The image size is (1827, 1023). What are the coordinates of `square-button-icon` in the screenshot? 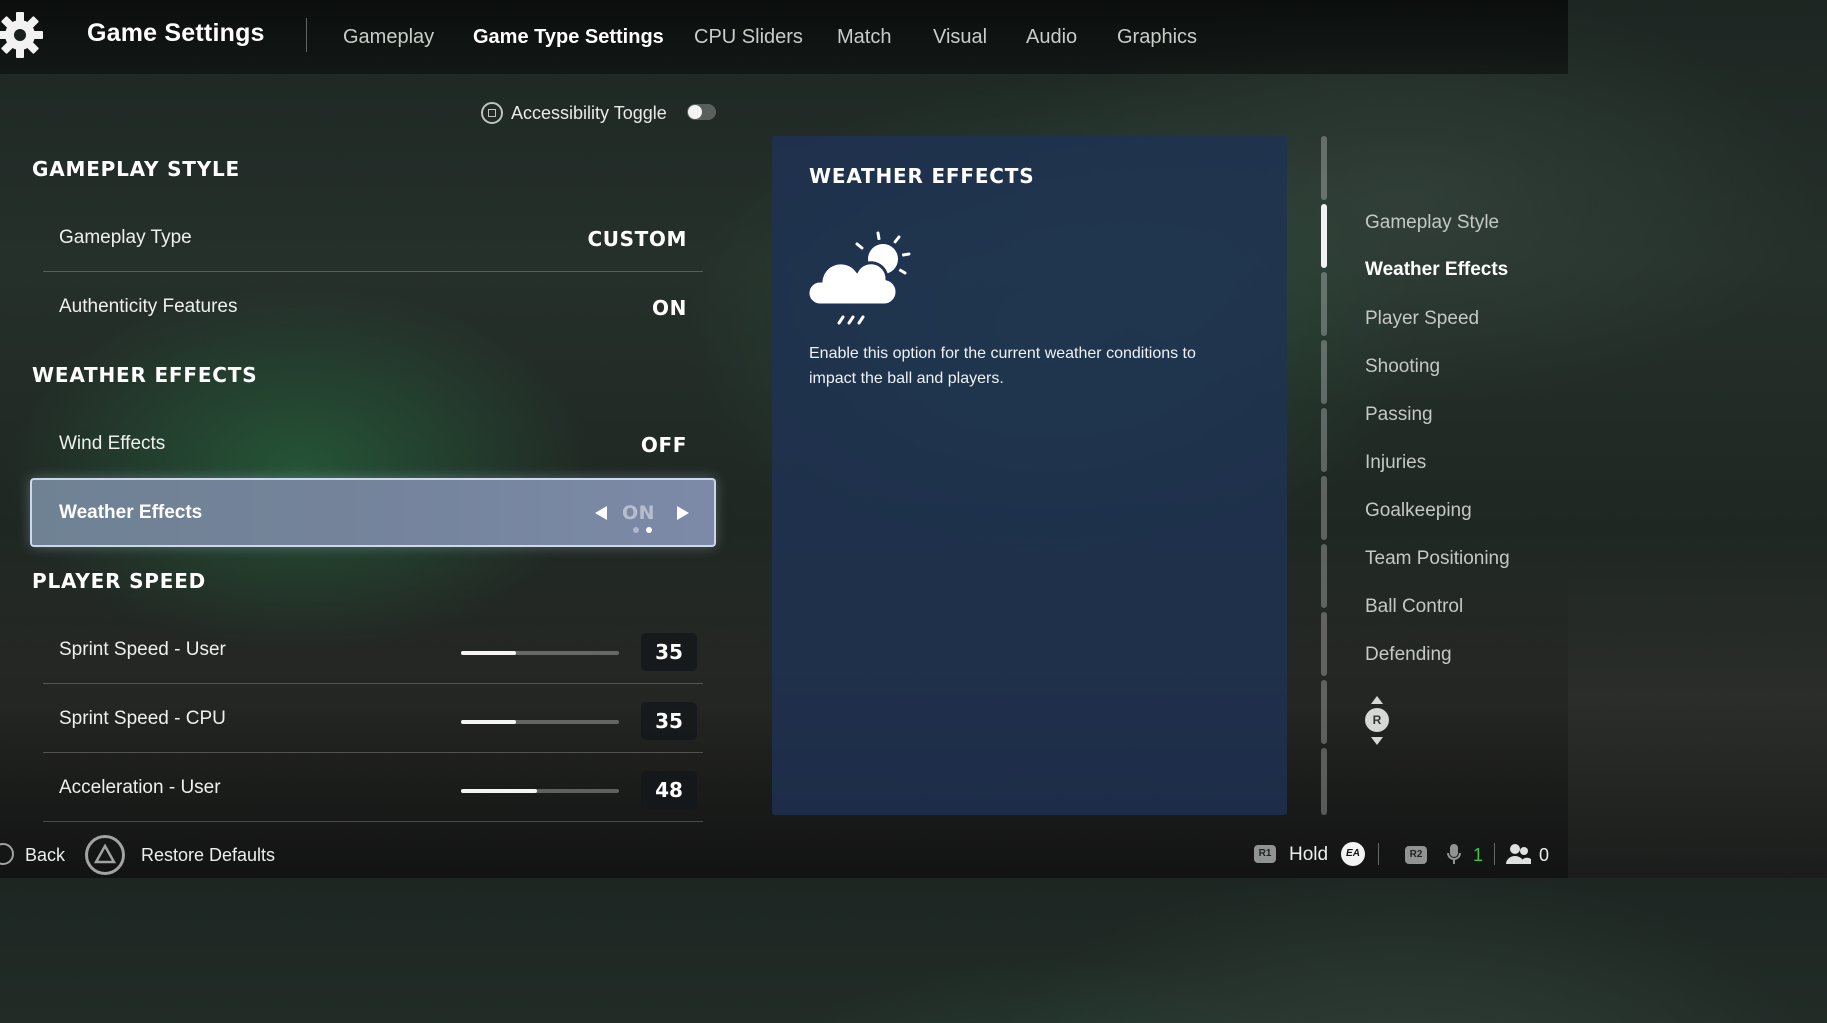 It's located at (492, 113).